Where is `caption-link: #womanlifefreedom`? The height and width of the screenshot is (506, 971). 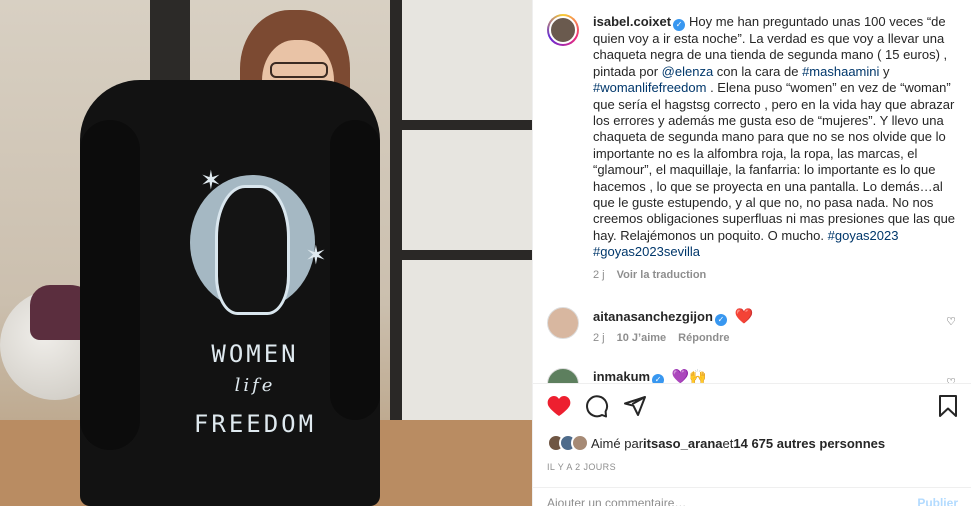 caption-link: #womanlifefreedom is located at coordinates (649, 87).